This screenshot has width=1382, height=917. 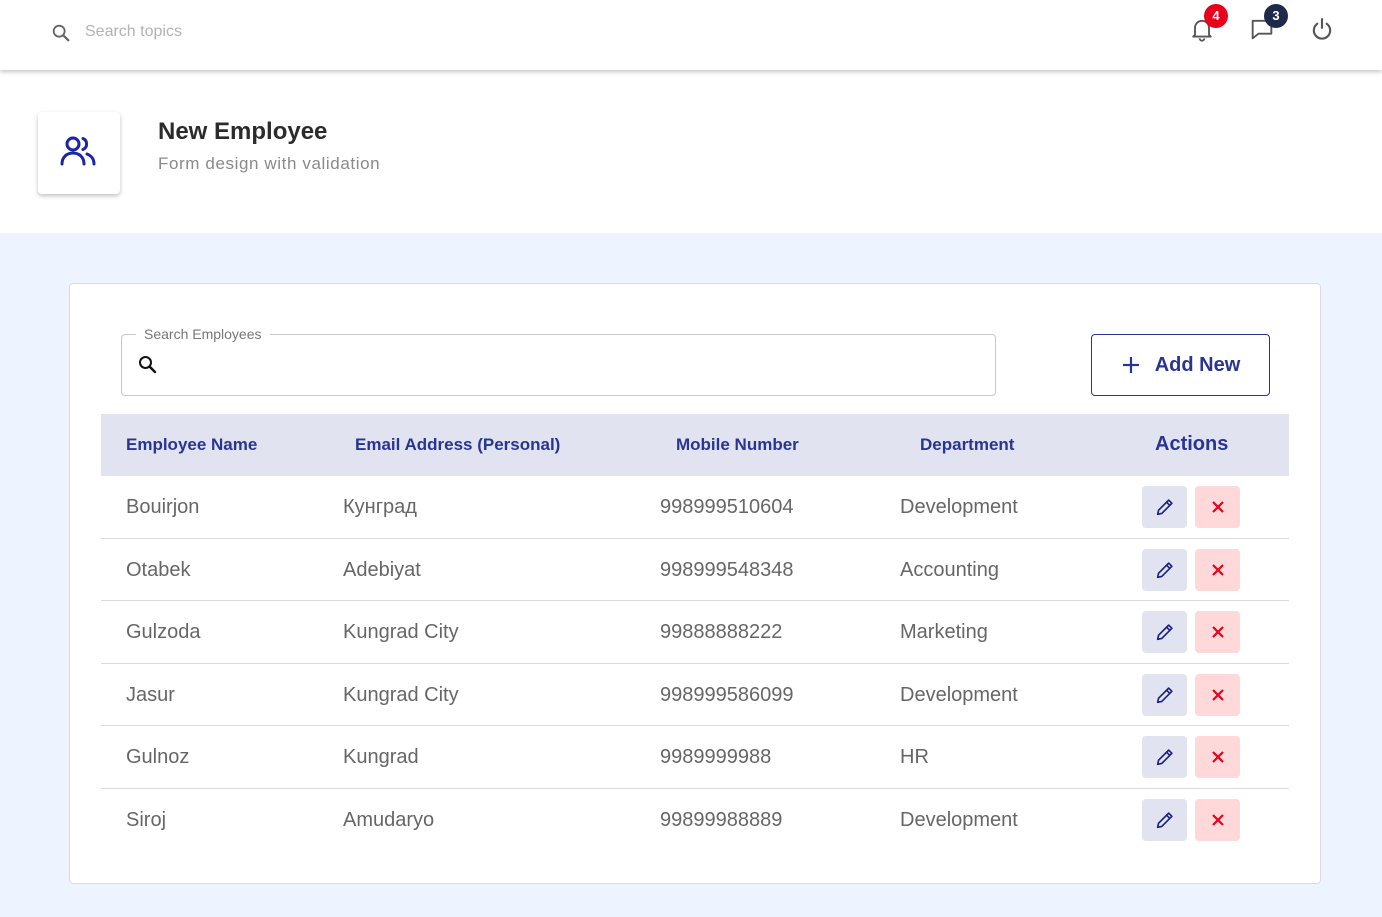 What do you see at coordinates (914, 757) in the screenshot?
I see `department-cell: HR` at bounding box center [914, 757].